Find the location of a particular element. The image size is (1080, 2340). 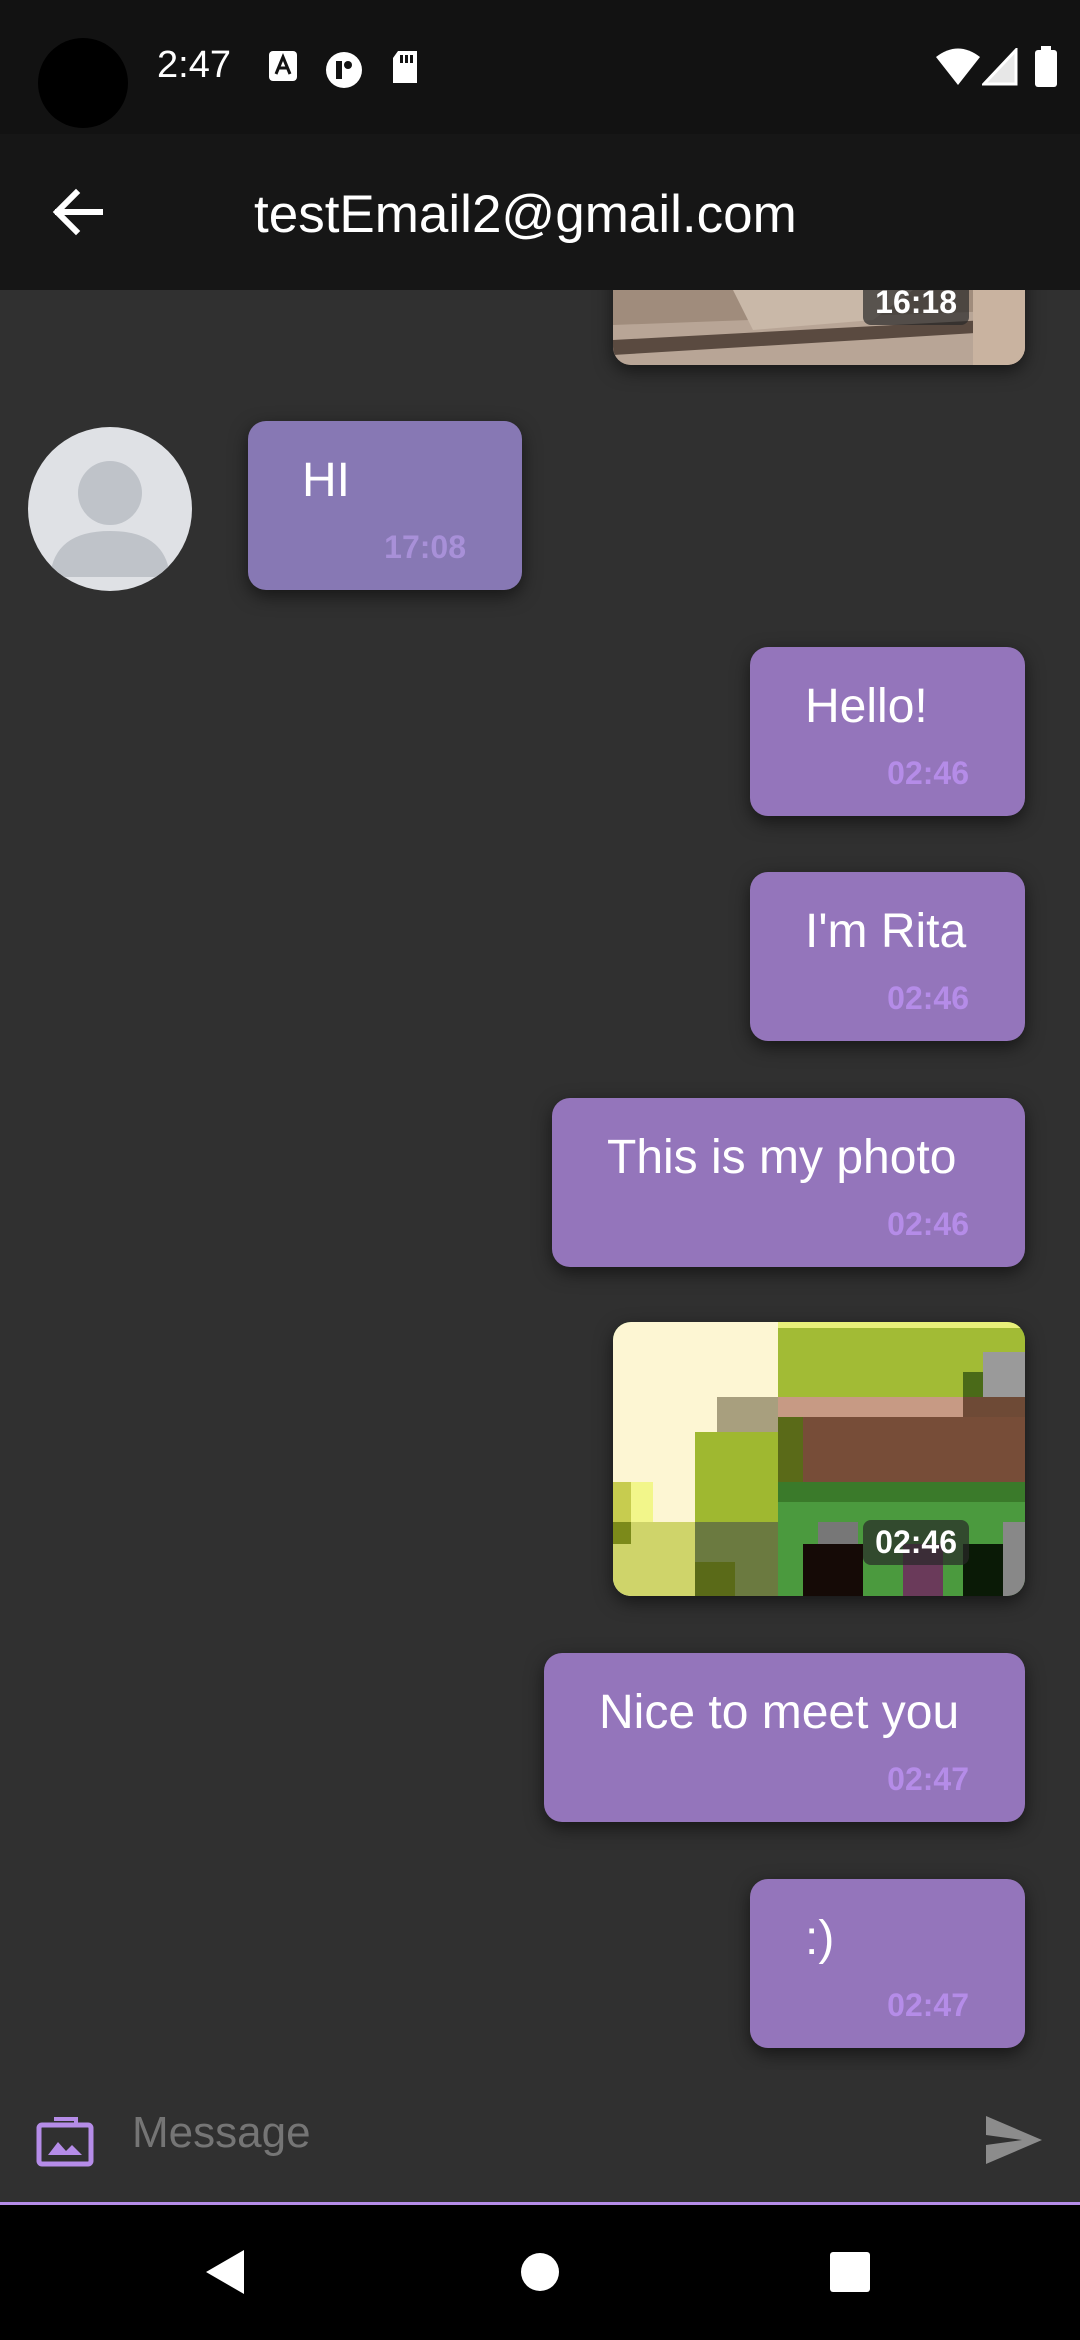

message-time: 17:08 is located at coordinates (425, 547).